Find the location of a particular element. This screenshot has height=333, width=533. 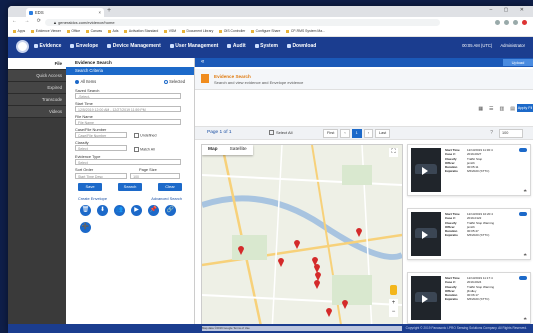

collapse-icon: « is located at coordinates (202, 62).